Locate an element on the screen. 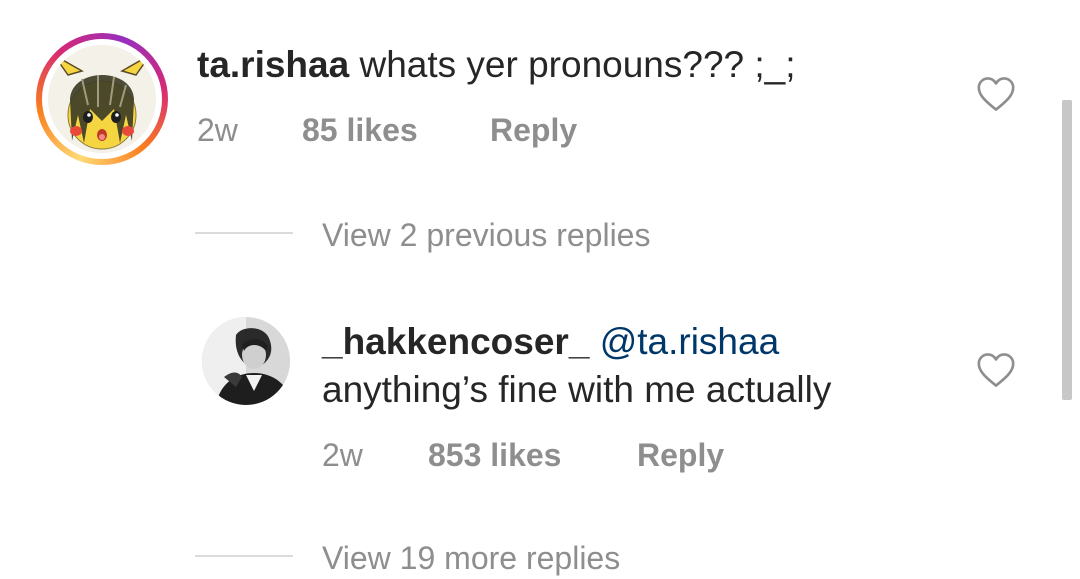 The height and width of the screenshot is (579, 1080). comment-body: ta.rishaa whats yer pronouns??? ;_; is located at coordinates (496, 65).